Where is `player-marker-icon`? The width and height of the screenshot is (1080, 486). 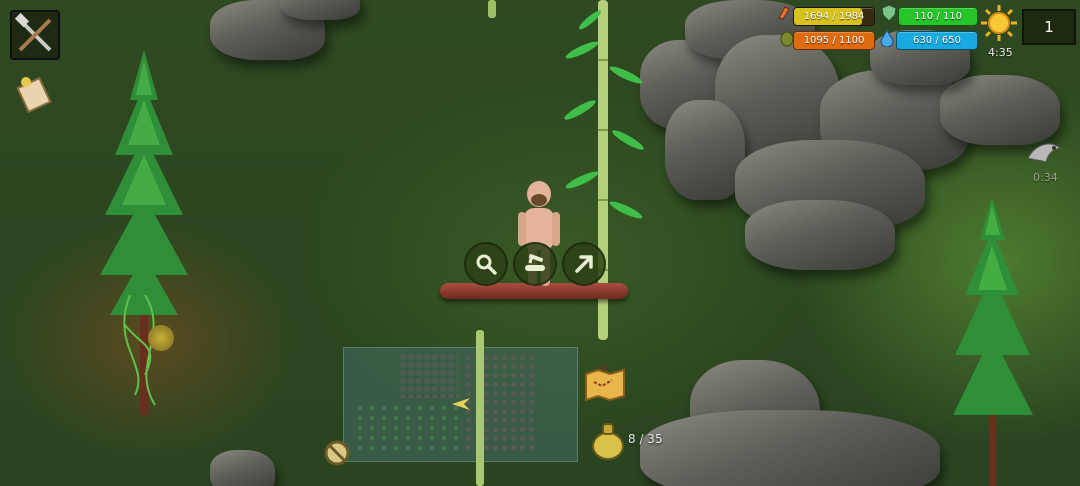 player-marker-icon is located at coordinates (461, 404).